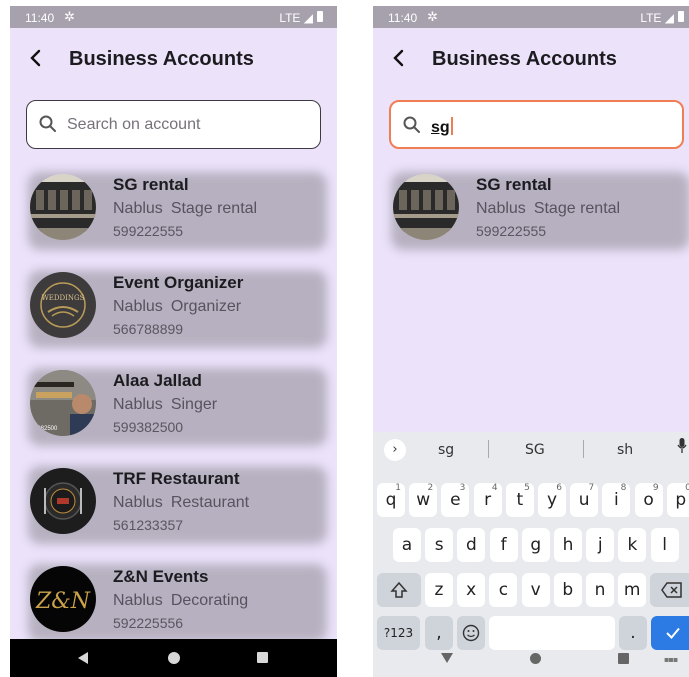  What do you see at coordinates (194, 404) in the screenshot?
I see `account-category: Singer` at bounding box center [194, 404].